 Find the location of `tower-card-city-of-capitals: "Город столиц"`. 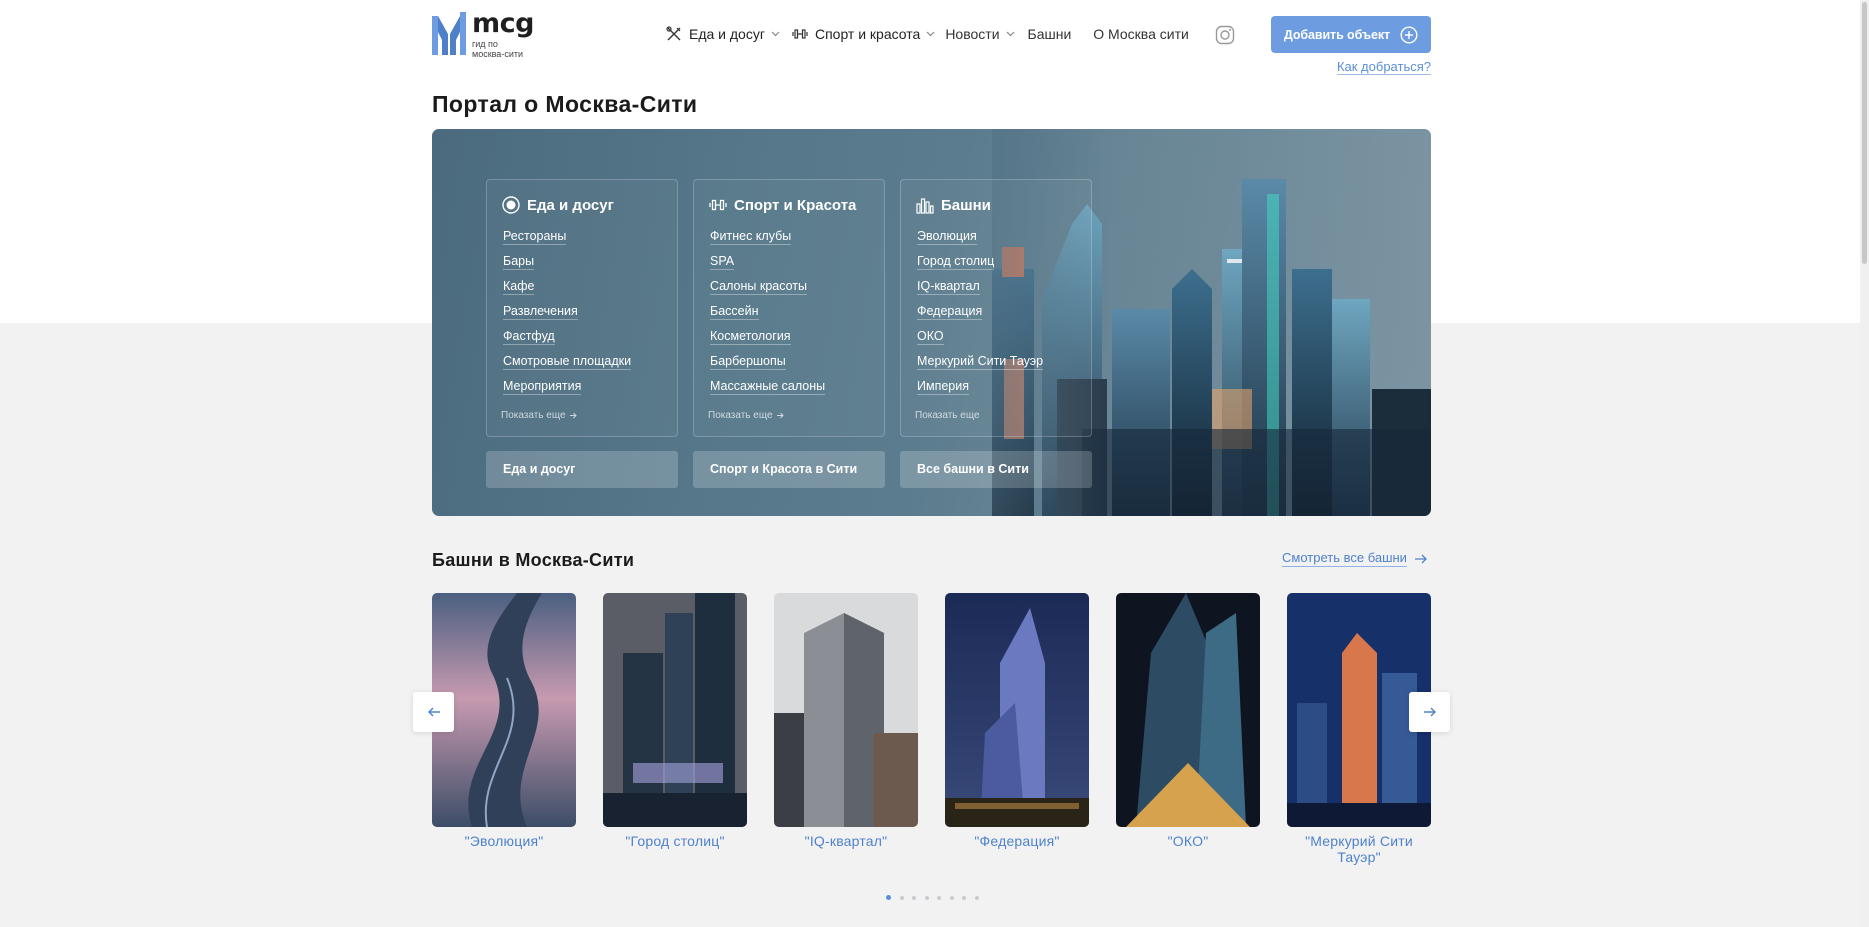

tower-card-city-of-capitals: "Город столиц" is located at coordinates (675, 721).